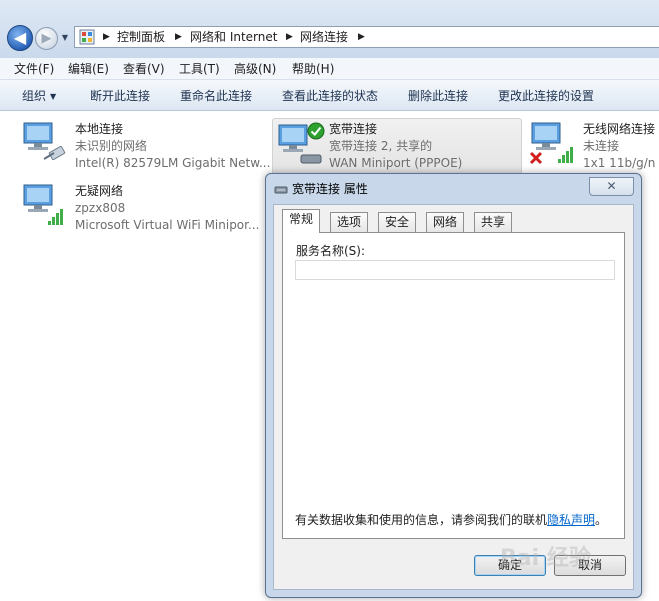 Image resolution: width=659 pixels, height=601 pixels. I want to click on privacy-statement: 有关数据收集和使用的信息，请参阅我们的联机隐私声明。, so click(451, 520).